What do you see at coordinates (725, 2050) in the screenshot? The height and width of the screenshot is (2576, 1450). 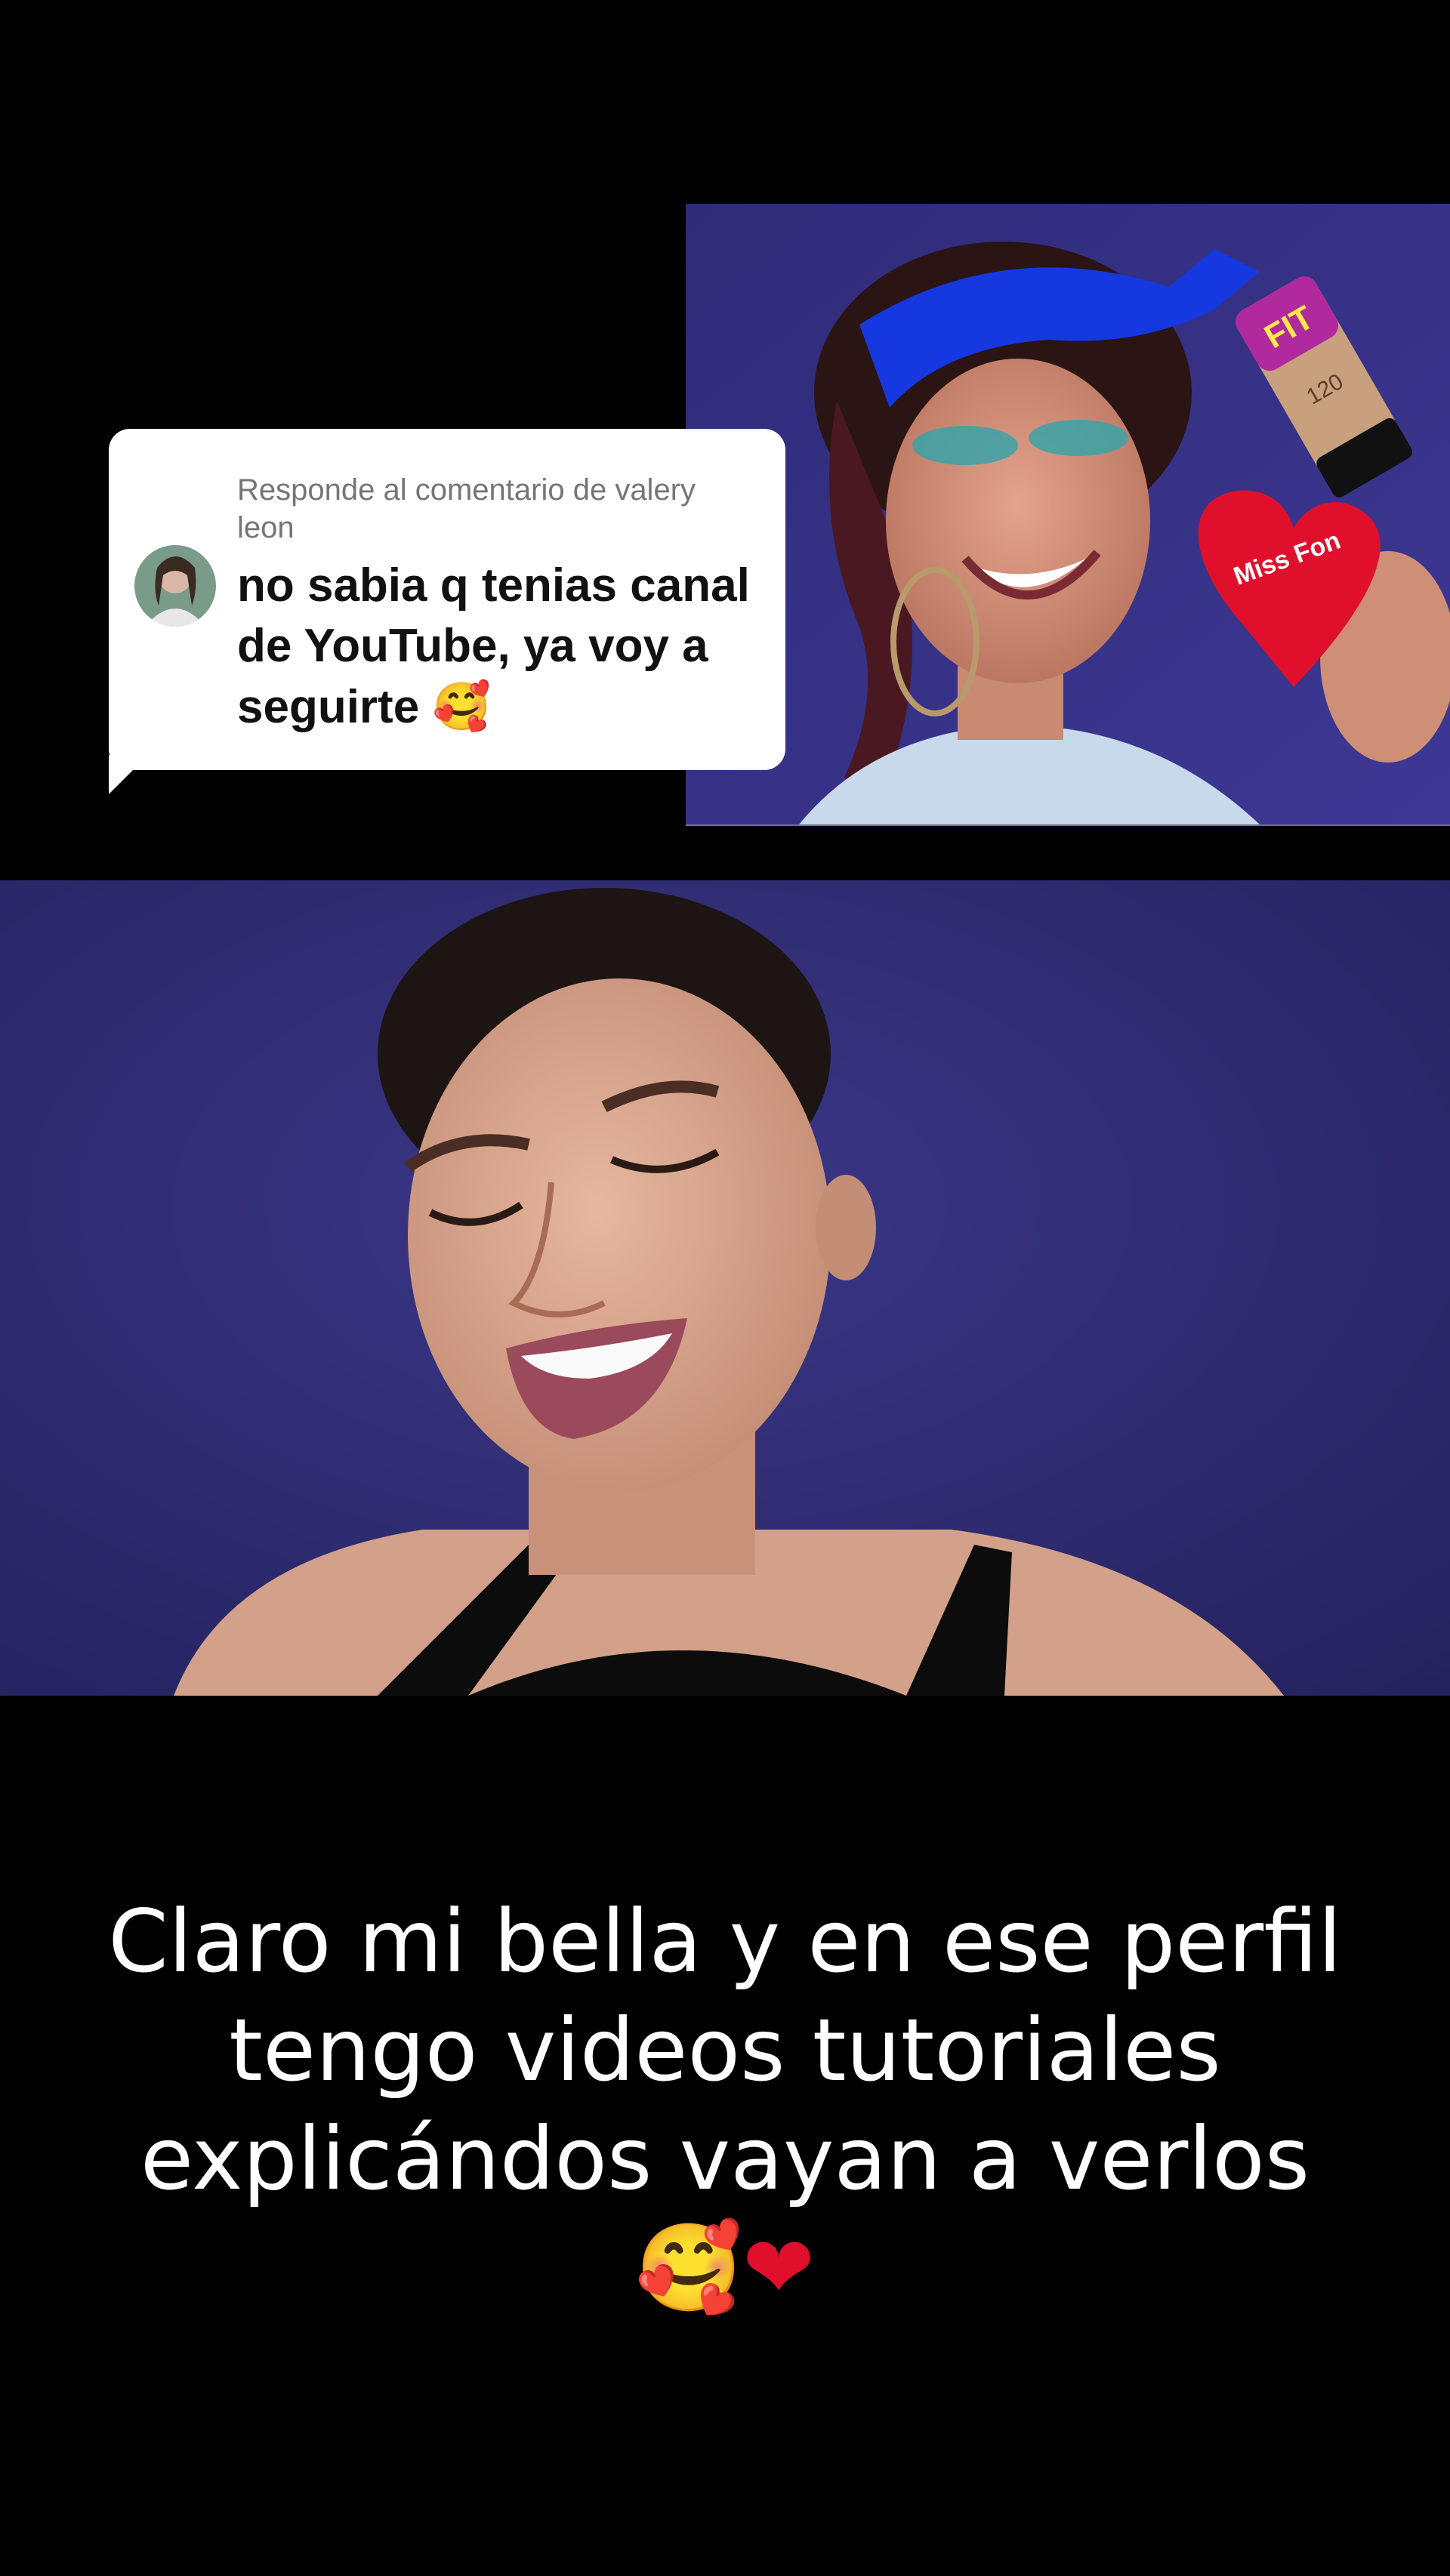 I see `caption-line-2: tengo videos tutoriales` at bounding box center [725, 2050].